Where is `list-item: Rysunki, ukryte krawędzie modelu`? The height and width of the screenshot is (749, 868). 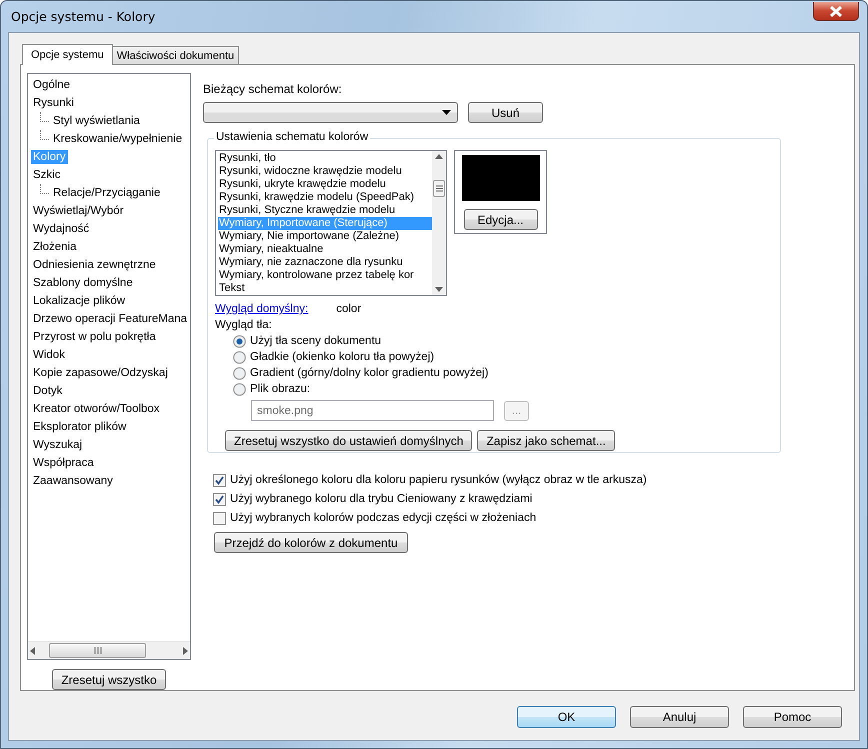 list-item: Rysunki, ukryte krawędzie modelu is located at coordinates (325, 184).